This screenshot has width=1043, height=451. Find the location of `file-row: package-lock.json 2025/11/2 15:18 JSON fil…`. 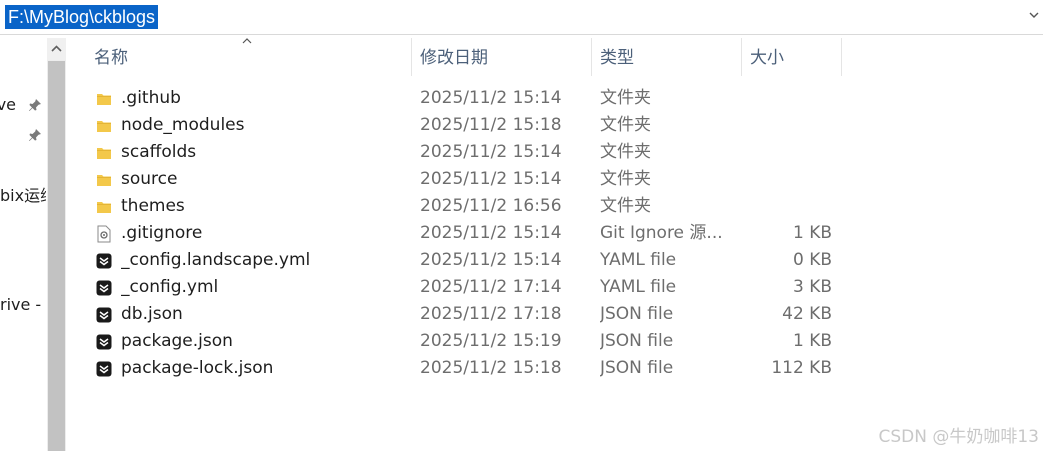

file-row: package-lock.json 2025/11/2 15:18 JSON fil… is located at coordinates (468, 368).